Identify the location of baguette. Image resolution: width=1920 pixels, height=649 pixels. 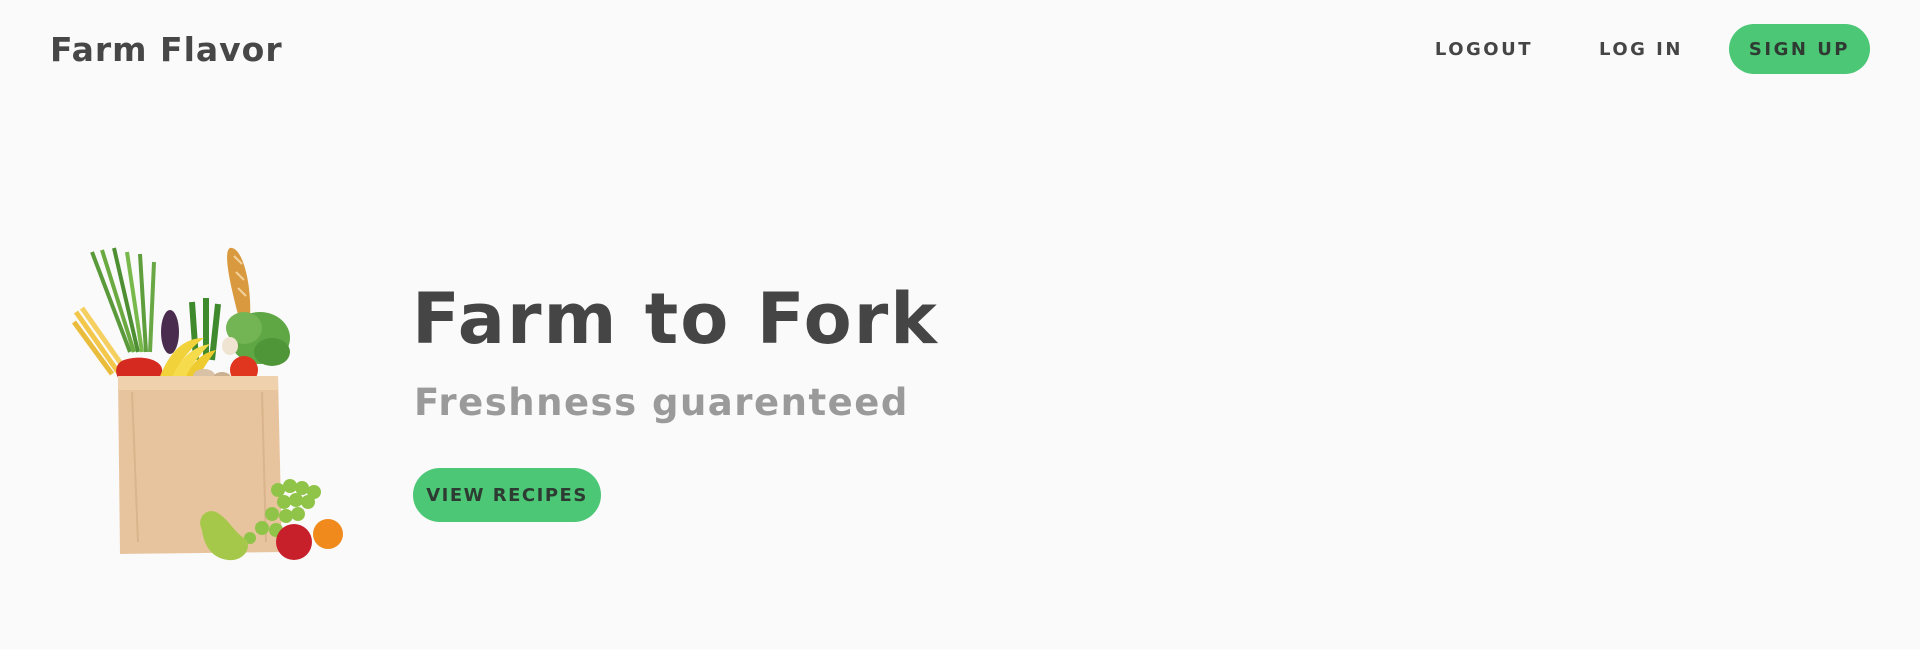
(239, 284).